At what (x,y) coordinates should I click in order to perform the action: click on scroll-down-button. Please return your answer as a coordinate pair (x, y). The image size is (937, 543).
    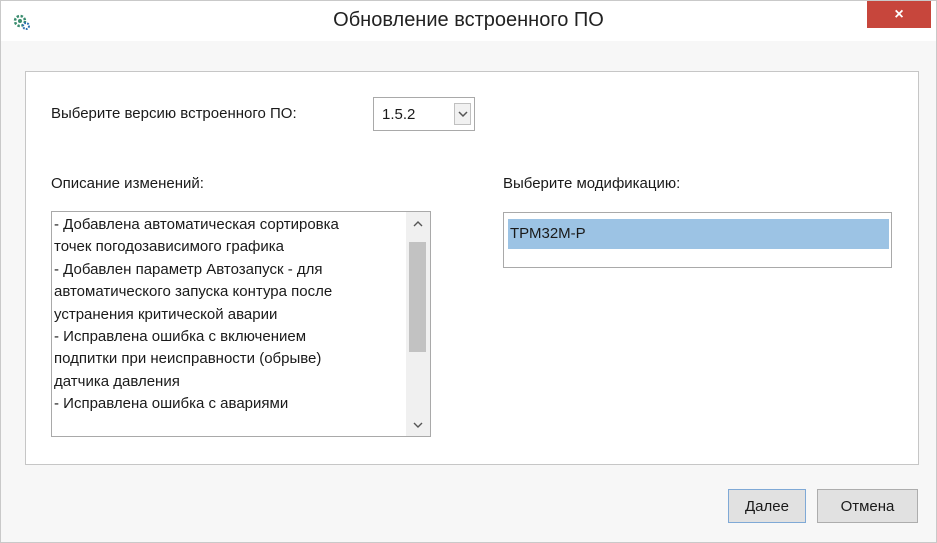
    Looking at the image, I should click on (418, 425).